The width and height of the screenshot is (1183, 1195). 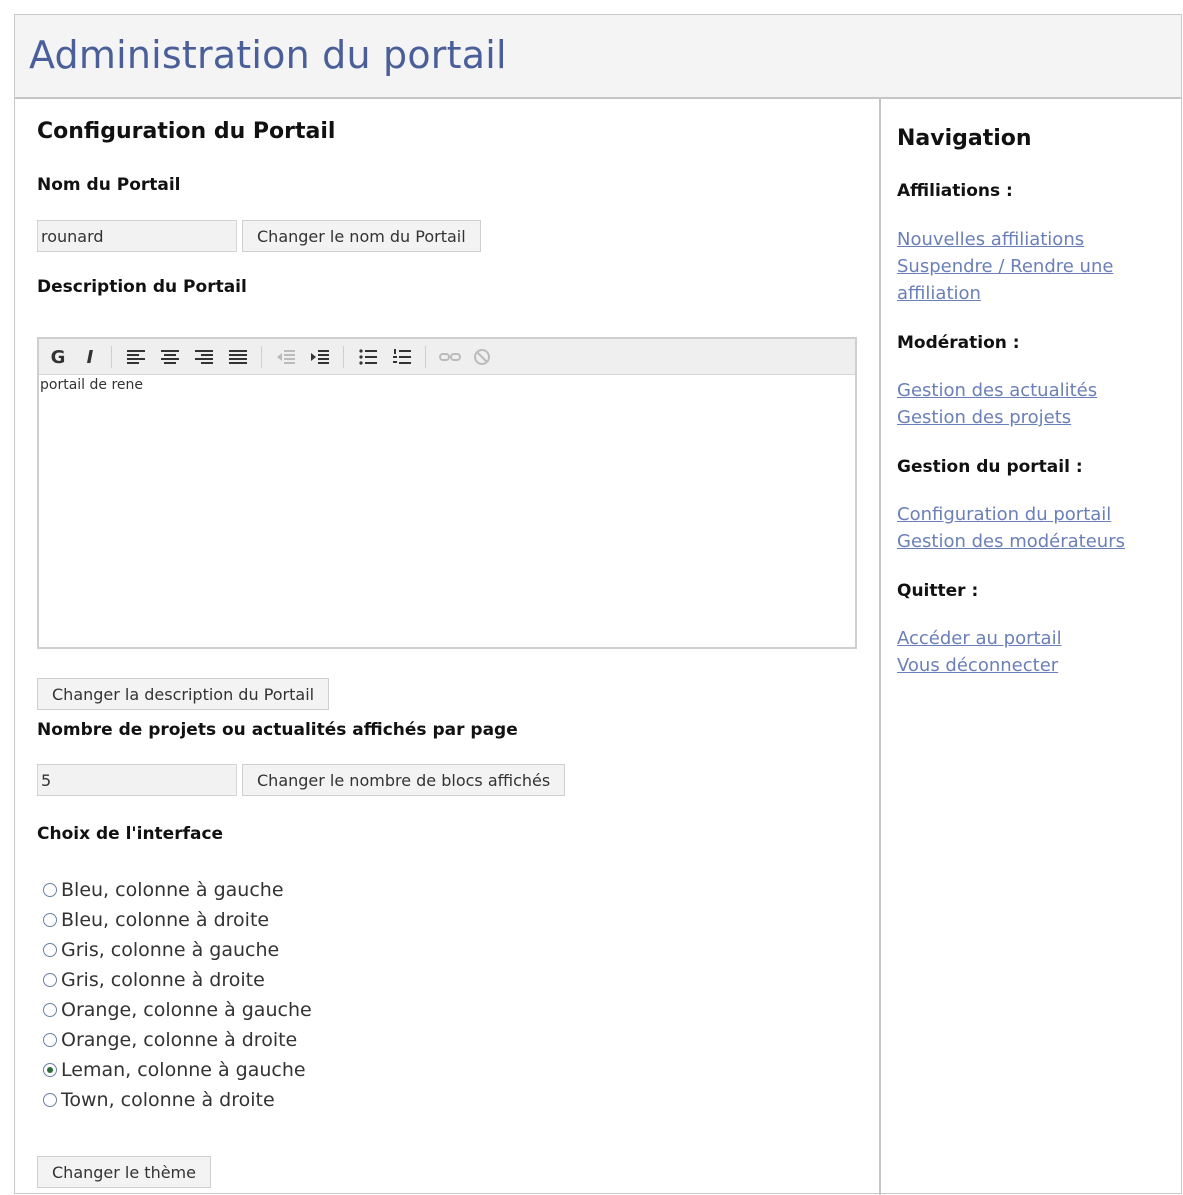 What do you see at coordinates (979, 638) in the screenshot?
I see `link-access-portal: Accéder au portail` at bounding box center [979, 638].